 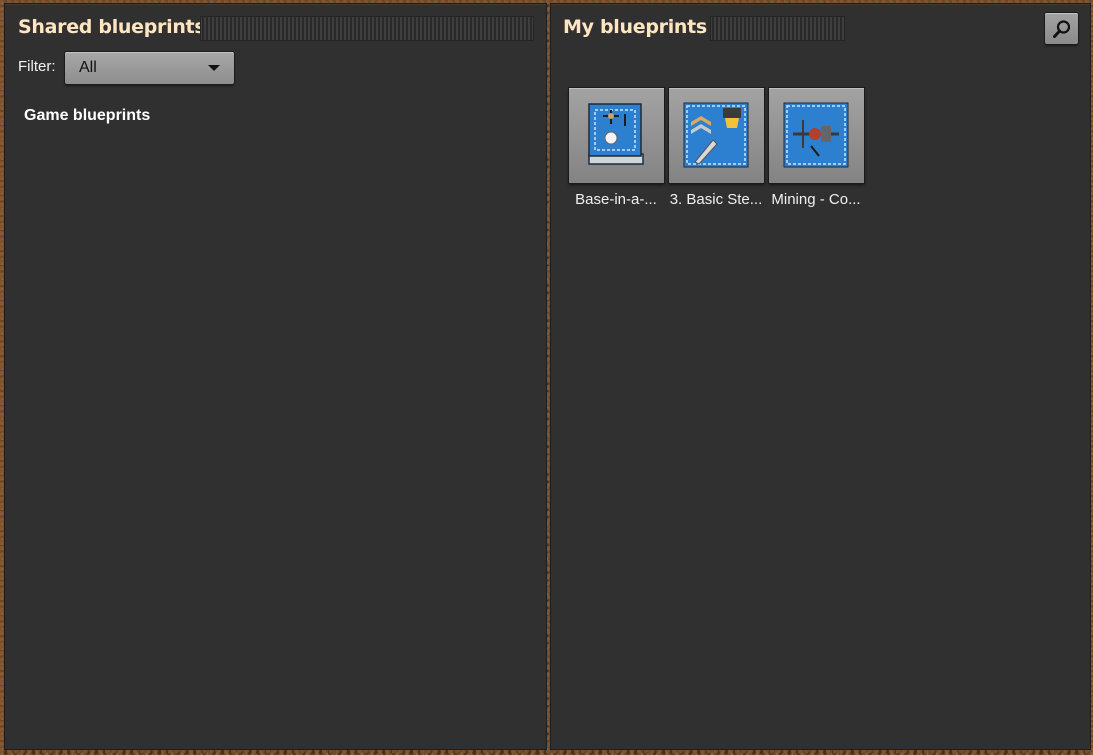 What do you see at coordinates (112, 27) in the screenshot?
I see `shared-blueprints-title: Shared blueprints` at bounding box center [112, 27].